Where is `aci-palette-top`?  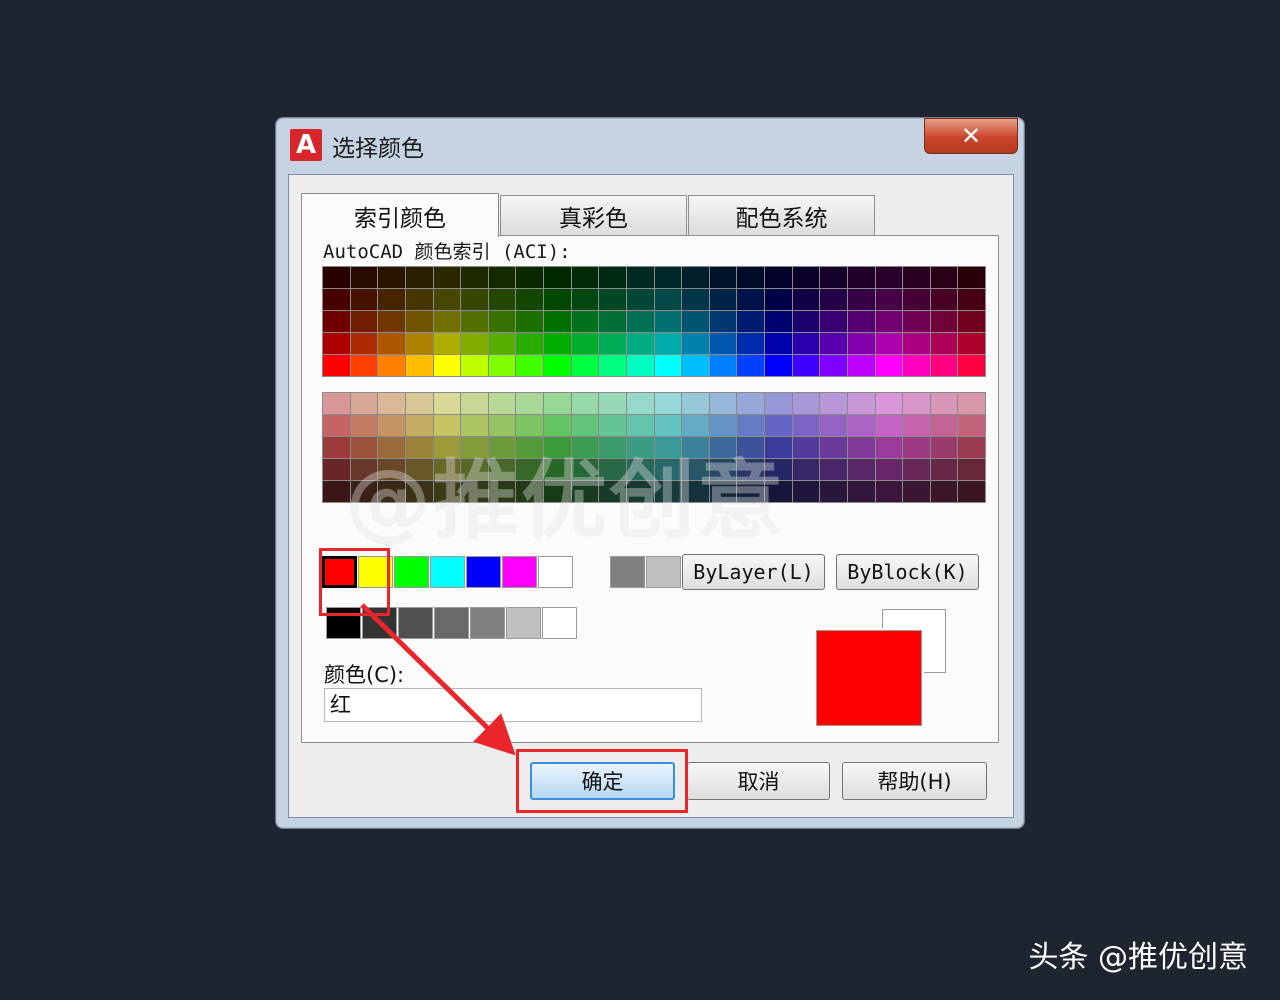 aci-palette-top is located at coordinates (654, 321).